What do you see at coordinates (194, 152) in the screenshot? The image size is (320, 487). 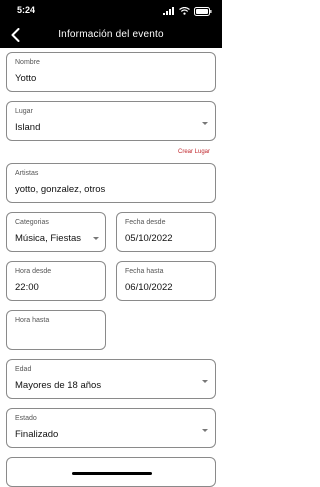 I see `crear-lugar-link: Crear Lugar` at bounding box center [194, 152].